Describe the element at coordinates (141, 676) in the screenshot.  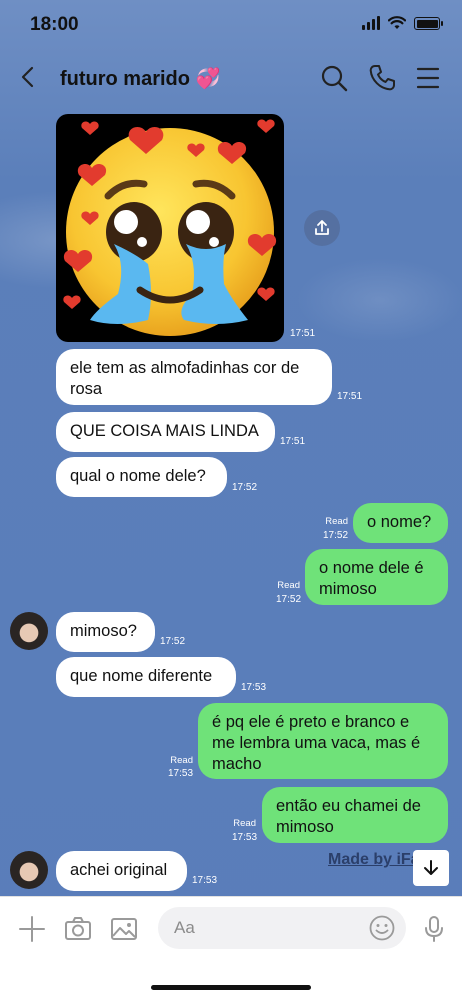
I see `message-text: que nome diferente` at that location.